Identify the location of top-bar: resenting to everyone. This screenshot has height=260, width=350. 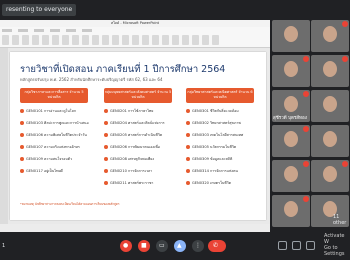
(175, 10).